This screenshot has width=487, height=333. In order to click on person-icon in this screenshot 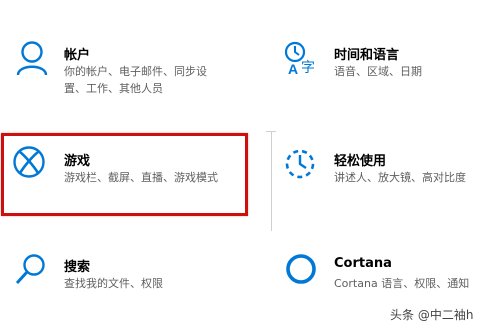, I will do `click(32, 58)`.